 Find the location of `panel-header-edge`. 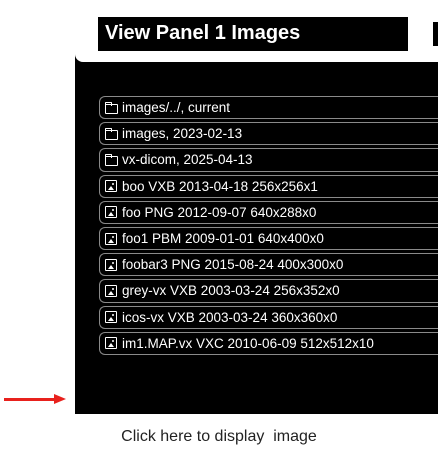

panel-header-edge is located at coordinates (435, 34).